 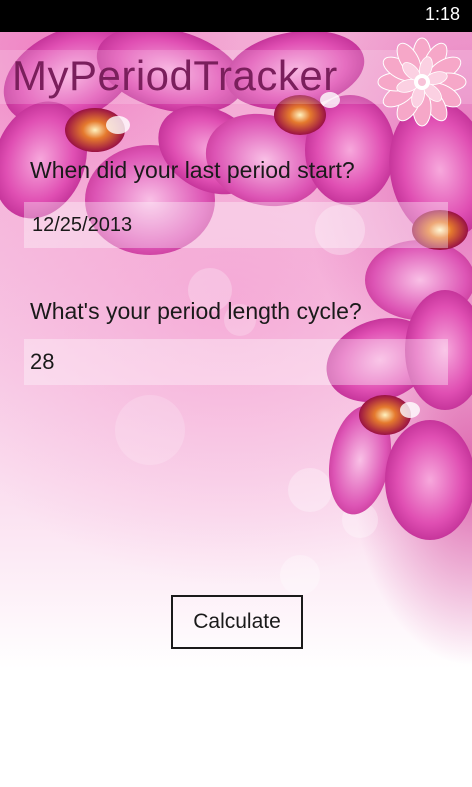 What do you see at coordinates (192, 170) in the screenshot?
I see `last-period-label: When did your last period start?` at bounding box center [192, 170].